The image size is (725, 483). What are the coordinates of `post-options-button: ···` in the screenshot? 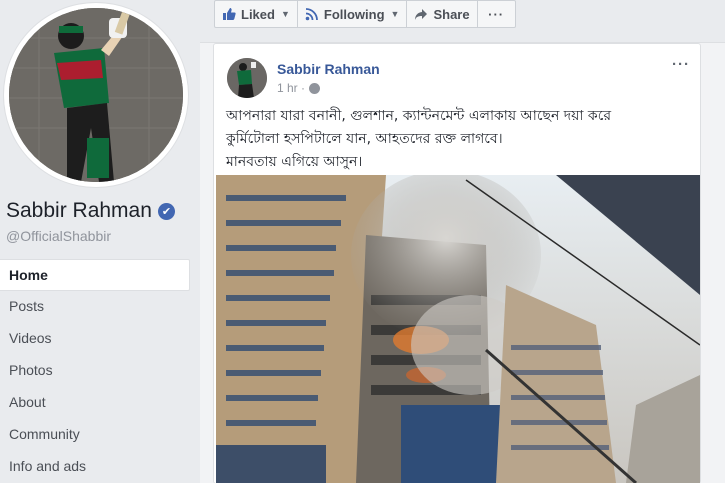 It's located at (681, 64).